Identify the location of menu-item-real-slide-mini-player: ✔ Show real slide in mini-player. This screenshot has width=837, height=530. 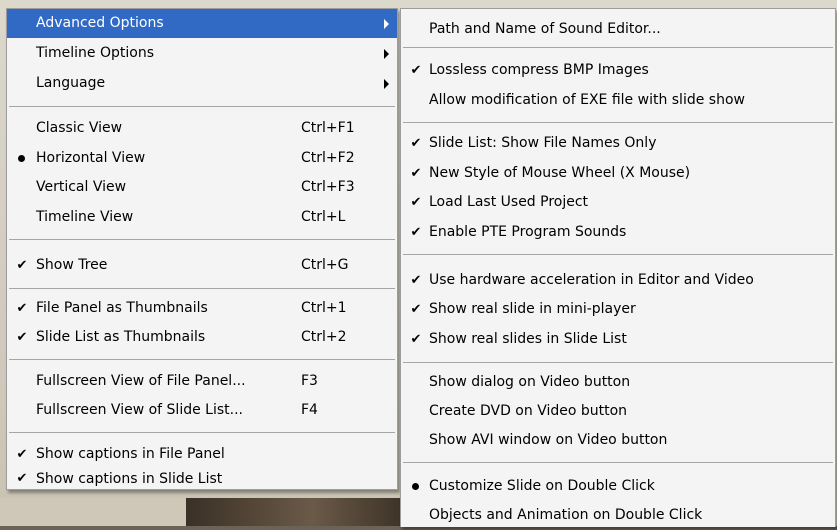
(618, 309).